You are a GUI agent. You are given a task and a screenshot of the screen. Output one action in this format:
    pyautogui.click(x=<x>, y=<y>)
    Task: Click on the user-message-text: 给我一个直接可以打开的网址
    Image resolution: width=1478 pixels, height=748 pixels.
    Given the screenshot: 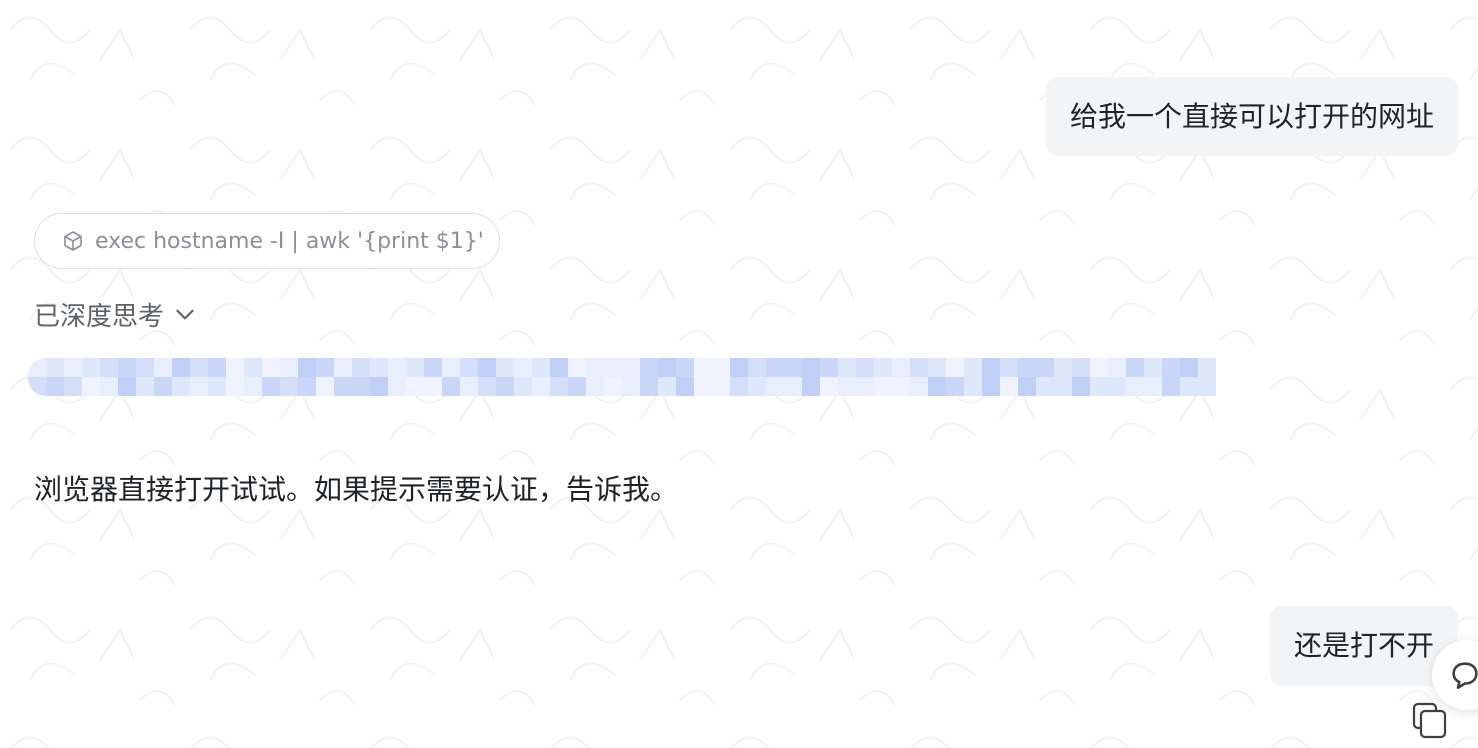 What is the action you would take?
    pyautogui.click(x=1251, y=116)
    